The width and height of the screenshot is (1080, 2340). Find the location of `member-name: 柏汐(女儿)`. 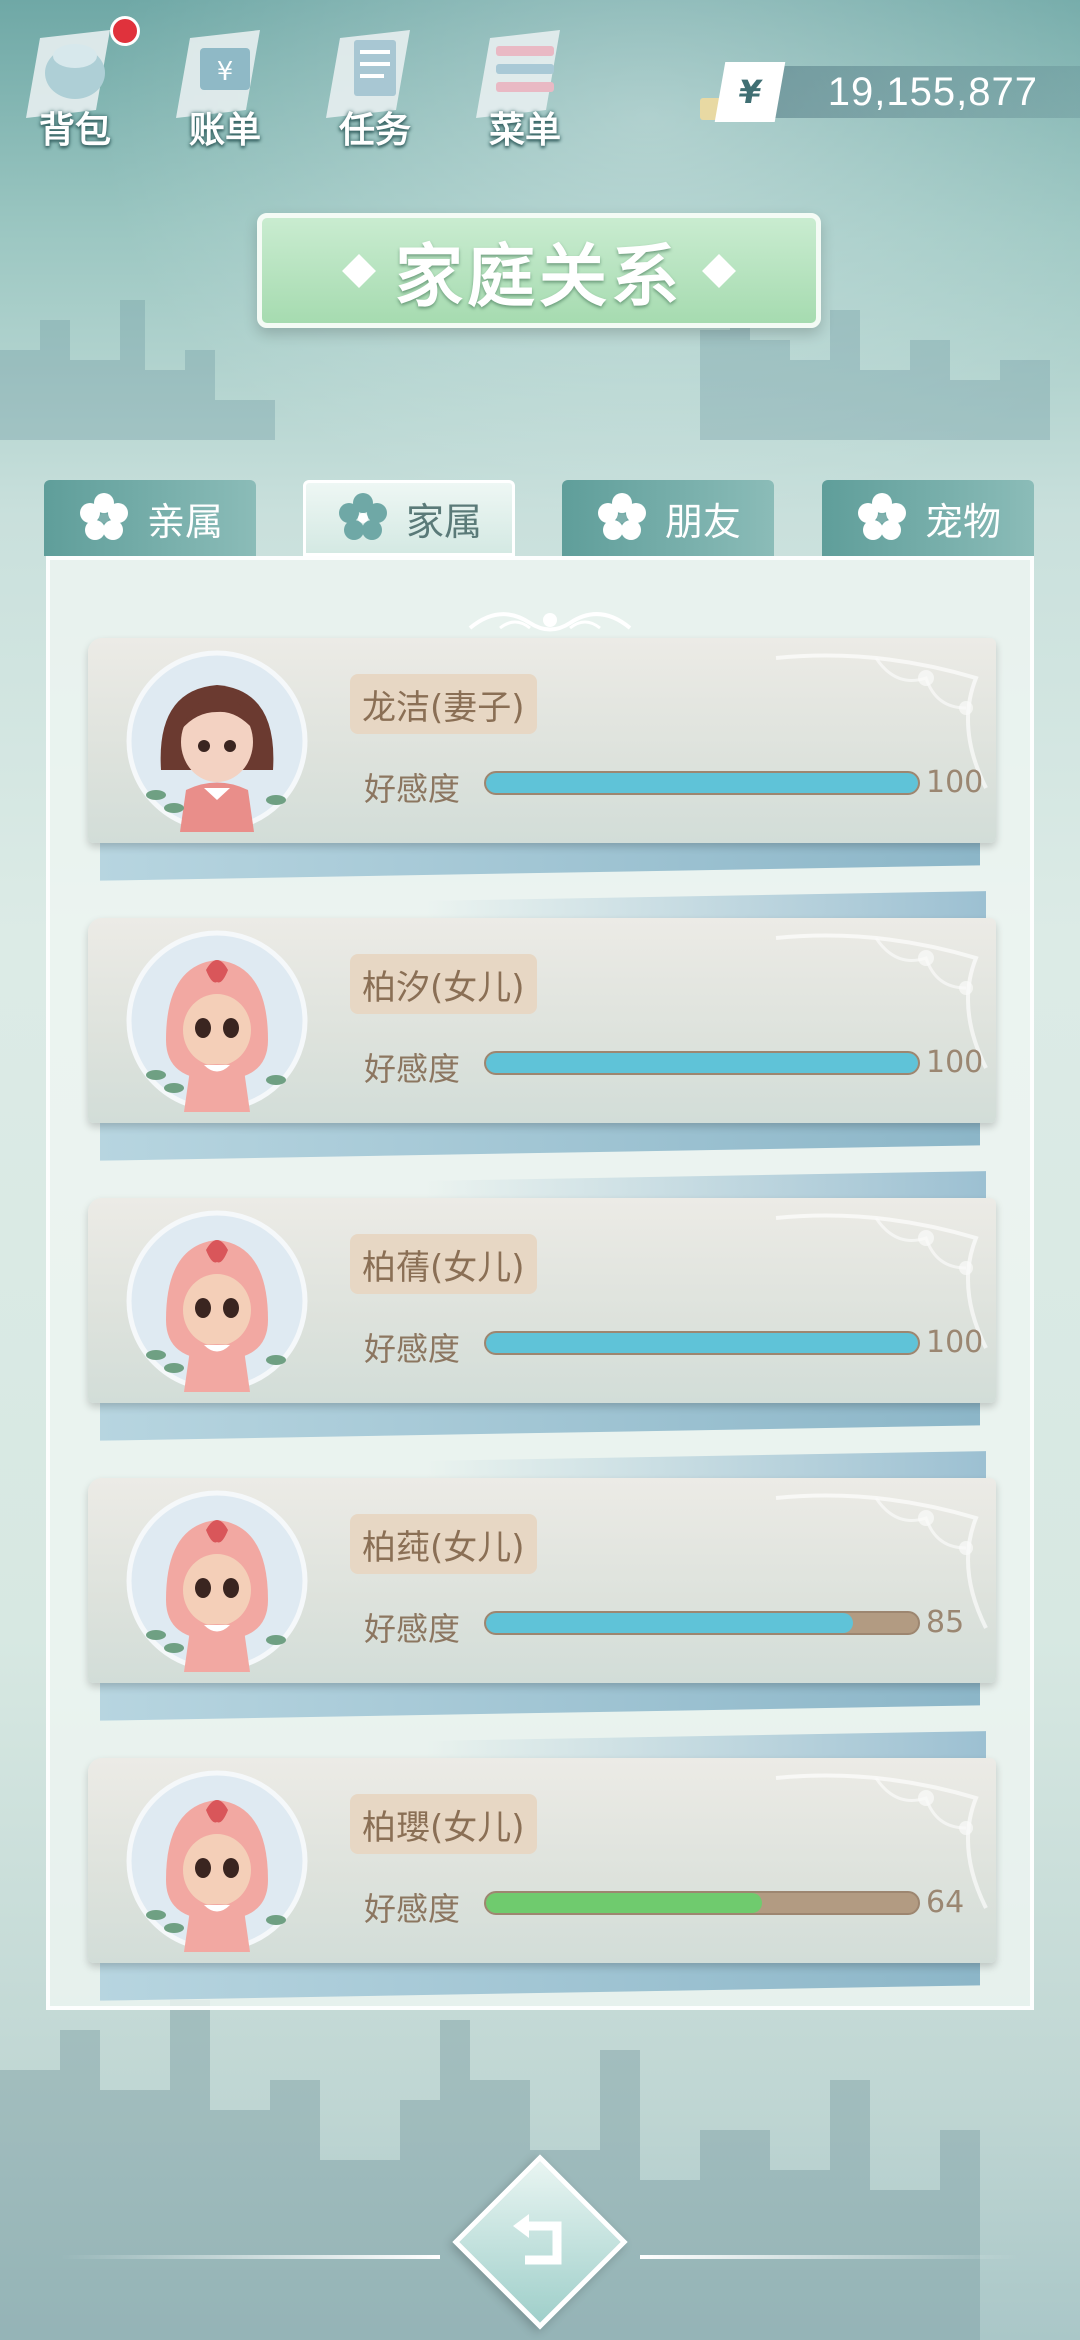

member-name: 柏汐(女儿) is located at coordinates (443, 984).